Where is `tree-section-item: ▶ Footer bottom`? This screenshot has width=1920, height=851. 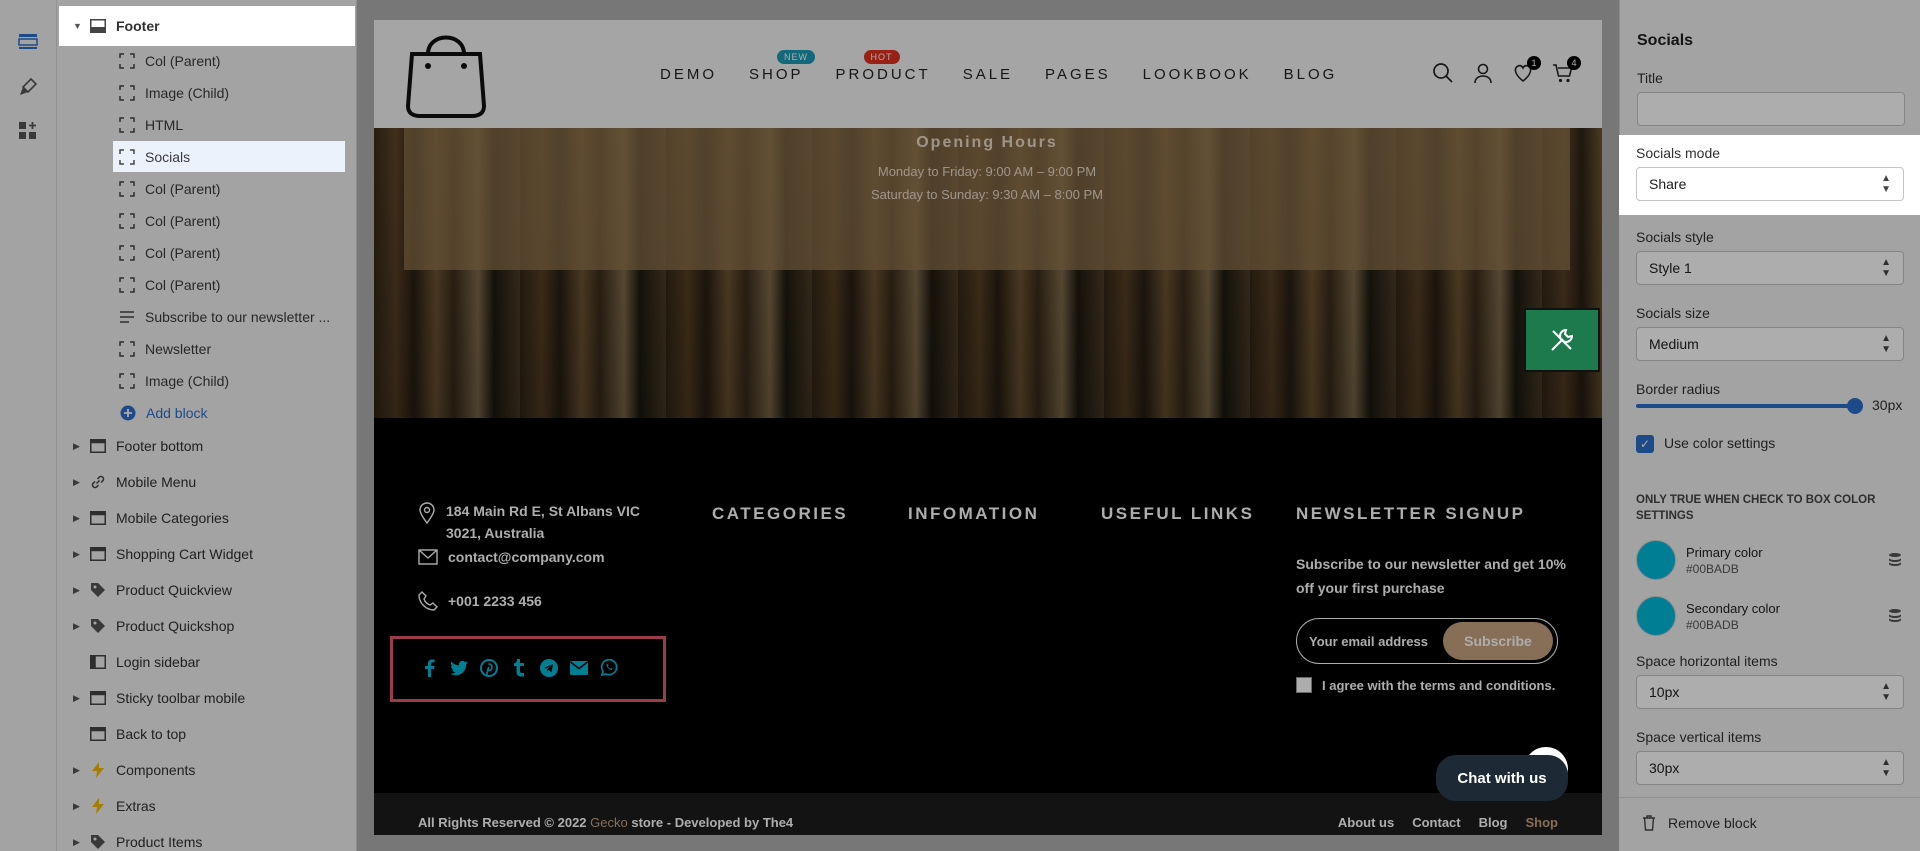
tree-section-item: ▶ Footer bottom is located at coordinates (138, 446).